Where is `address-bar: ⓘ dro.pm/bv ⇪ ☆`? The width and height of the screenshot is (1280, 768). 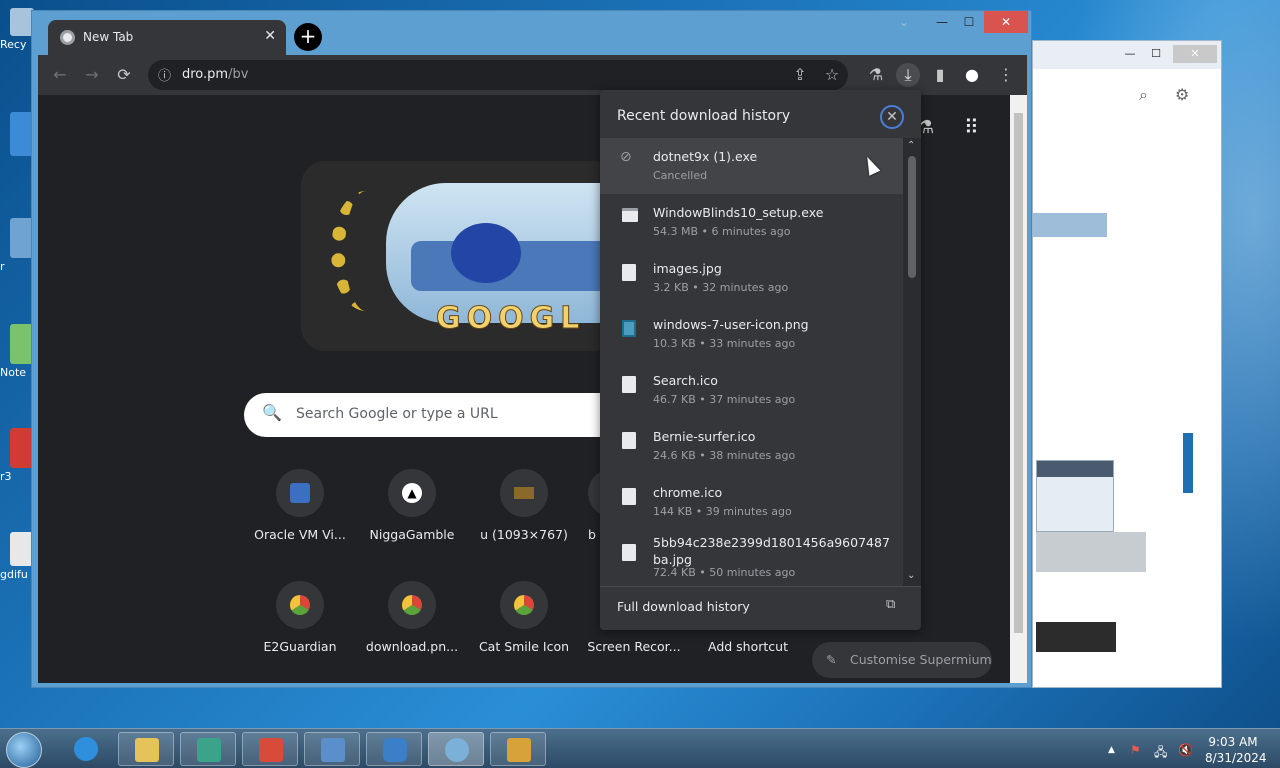 address-bar: ⓘ dro.pm/bv ⇪ ☆ is located at coordinates (498, 75).